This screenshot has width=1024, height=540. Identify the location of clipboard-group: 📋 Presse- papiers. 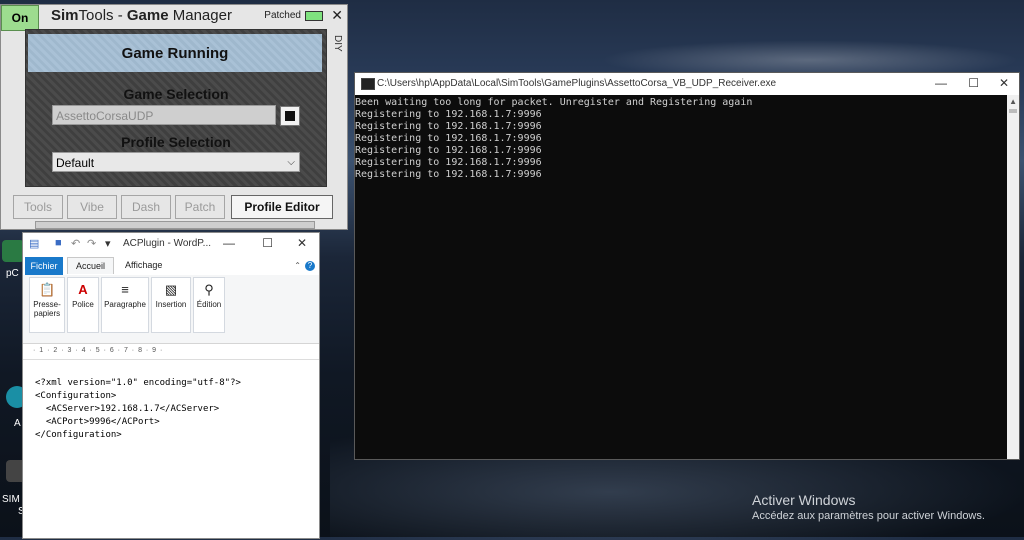
(47, 305).